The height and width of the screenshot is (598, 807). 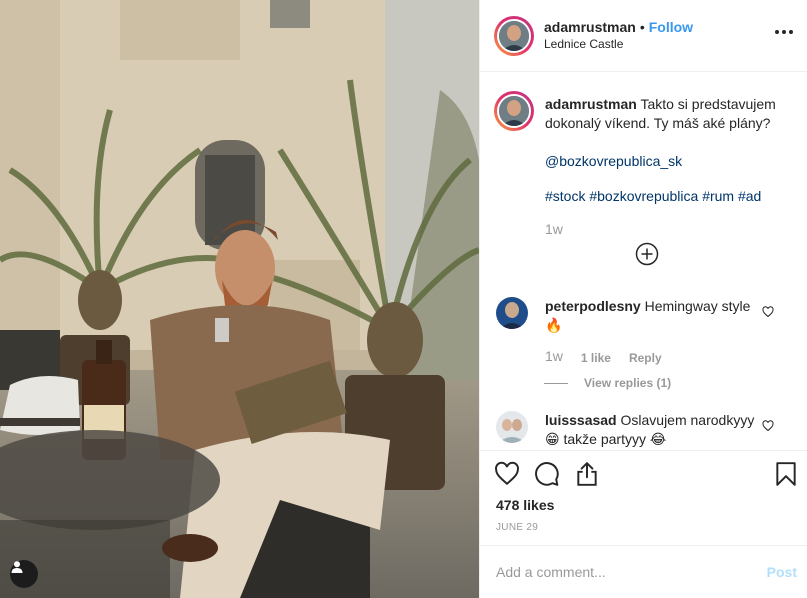 What do you see at coordinates (556, 383) in the screenshot?
I see `replies-divider` at bounding box center [556, 383].